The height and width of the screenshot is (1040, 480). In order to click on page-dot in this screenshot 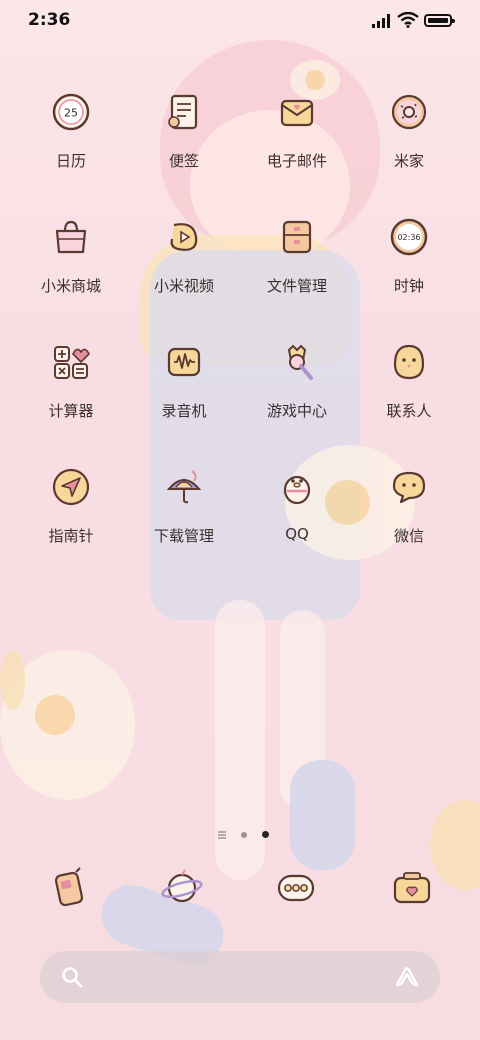, I will do `click(244, 834)`.